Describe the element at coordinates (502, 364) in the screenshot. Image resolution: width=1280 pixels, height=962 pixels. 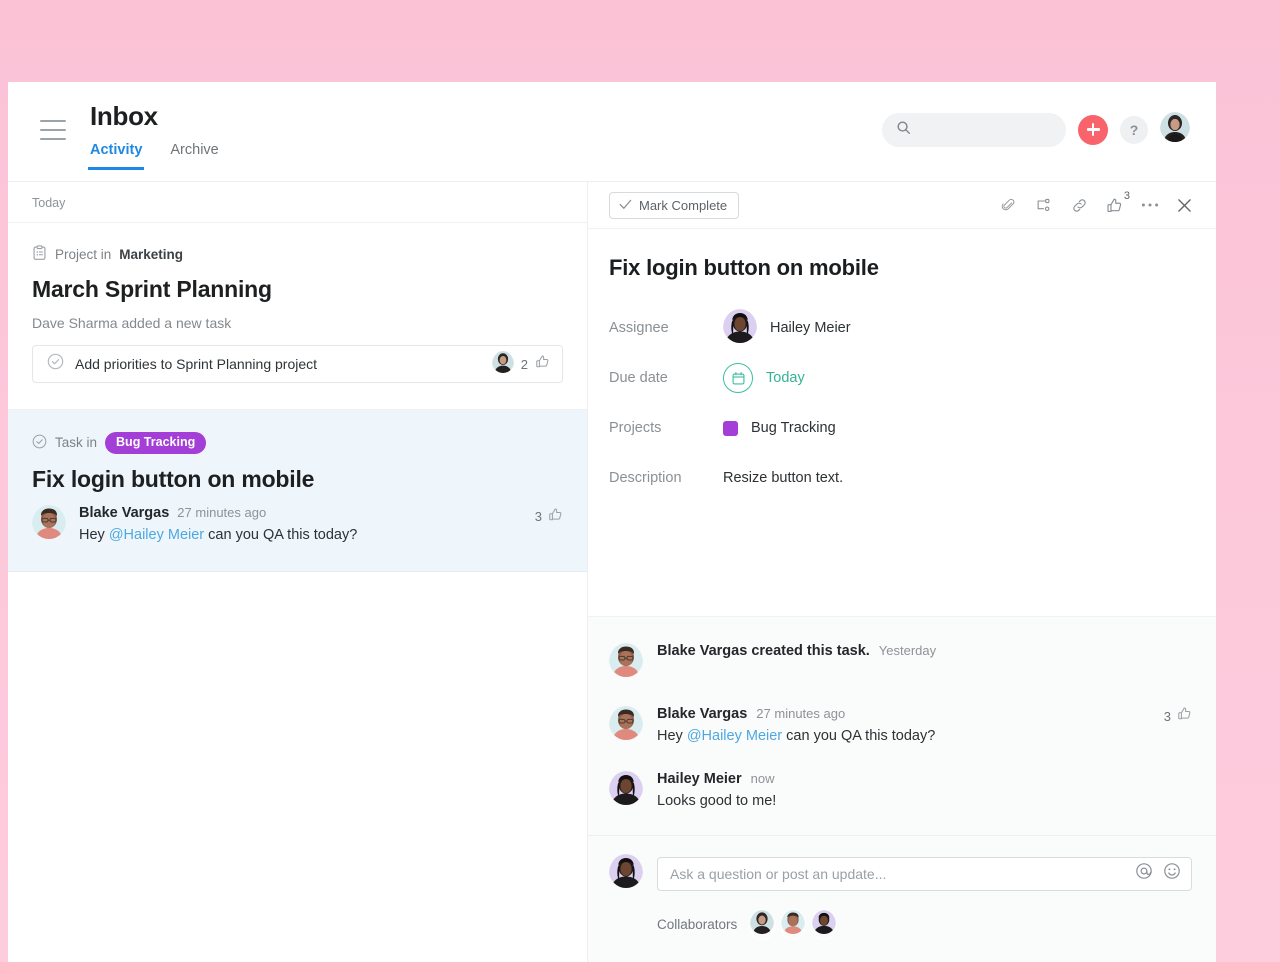
I see `avatar-assignee` at that location.